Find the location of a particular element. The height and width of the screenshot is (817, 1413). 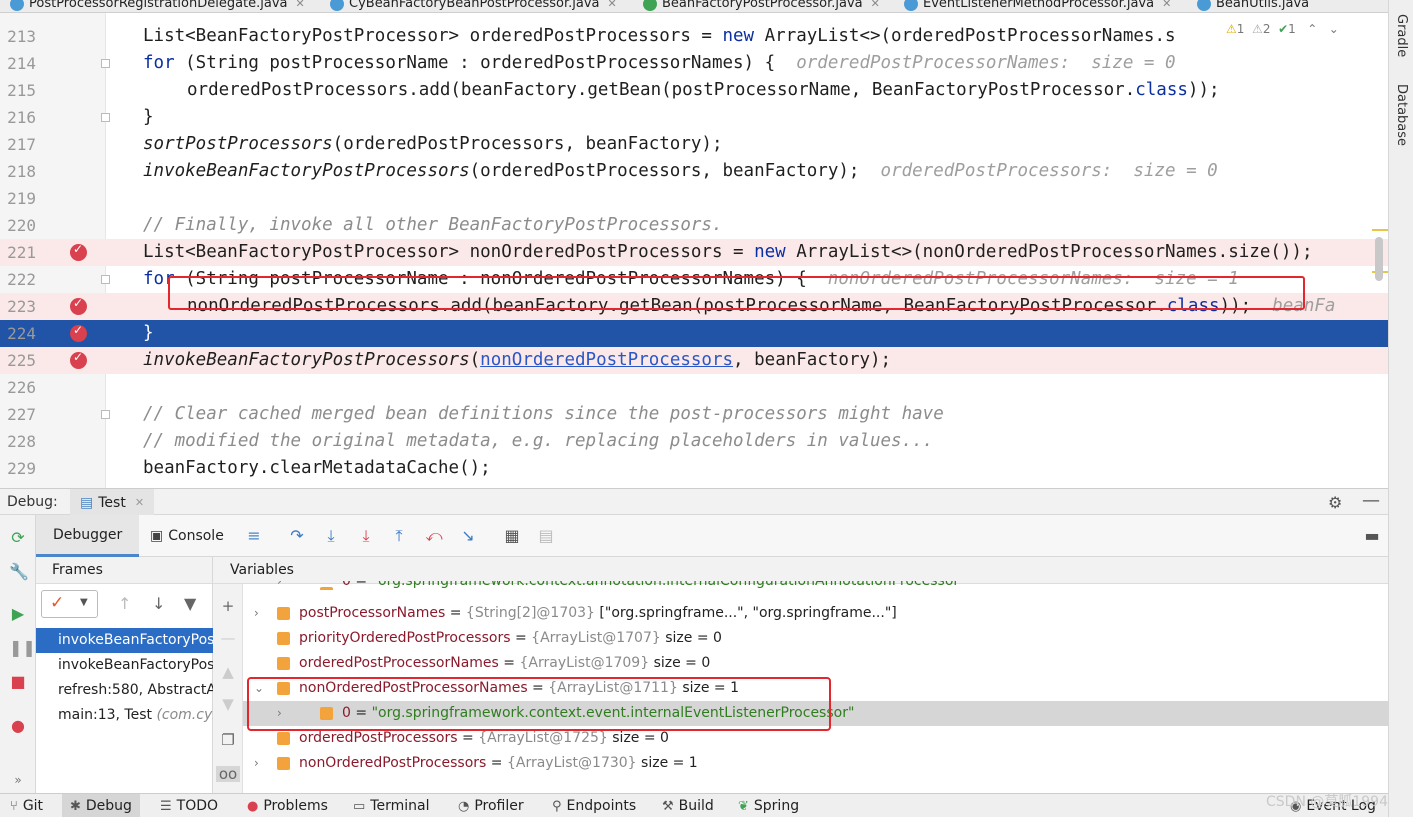

code-line-216: 216 } is located at coordinates (694, 117).